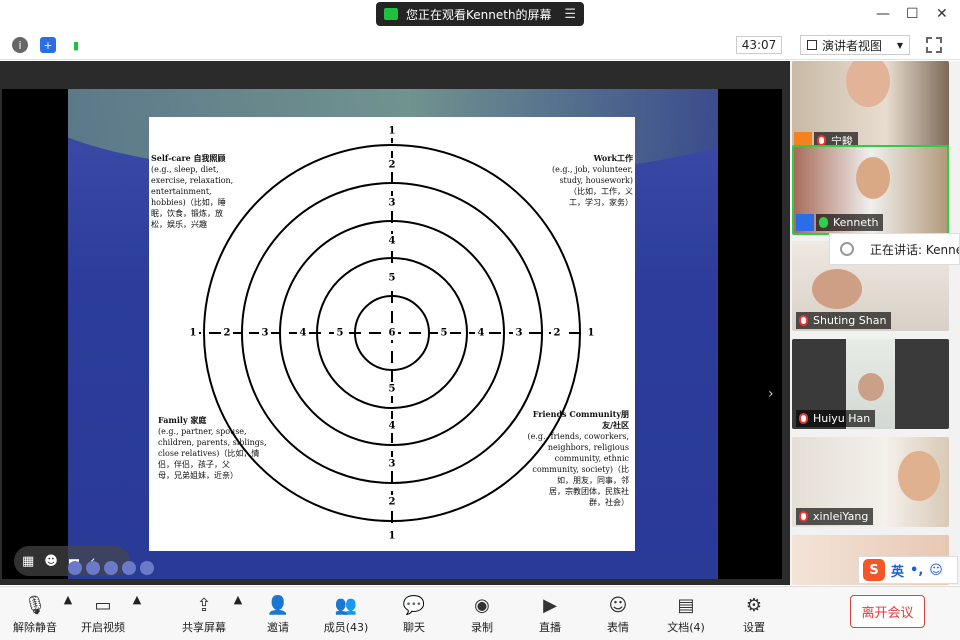 The image size is (960, 640). What do you see at coordinates (414, 605) in the screenshot?
I see `chat-icon: 💬` at bounding box center [414, 605].